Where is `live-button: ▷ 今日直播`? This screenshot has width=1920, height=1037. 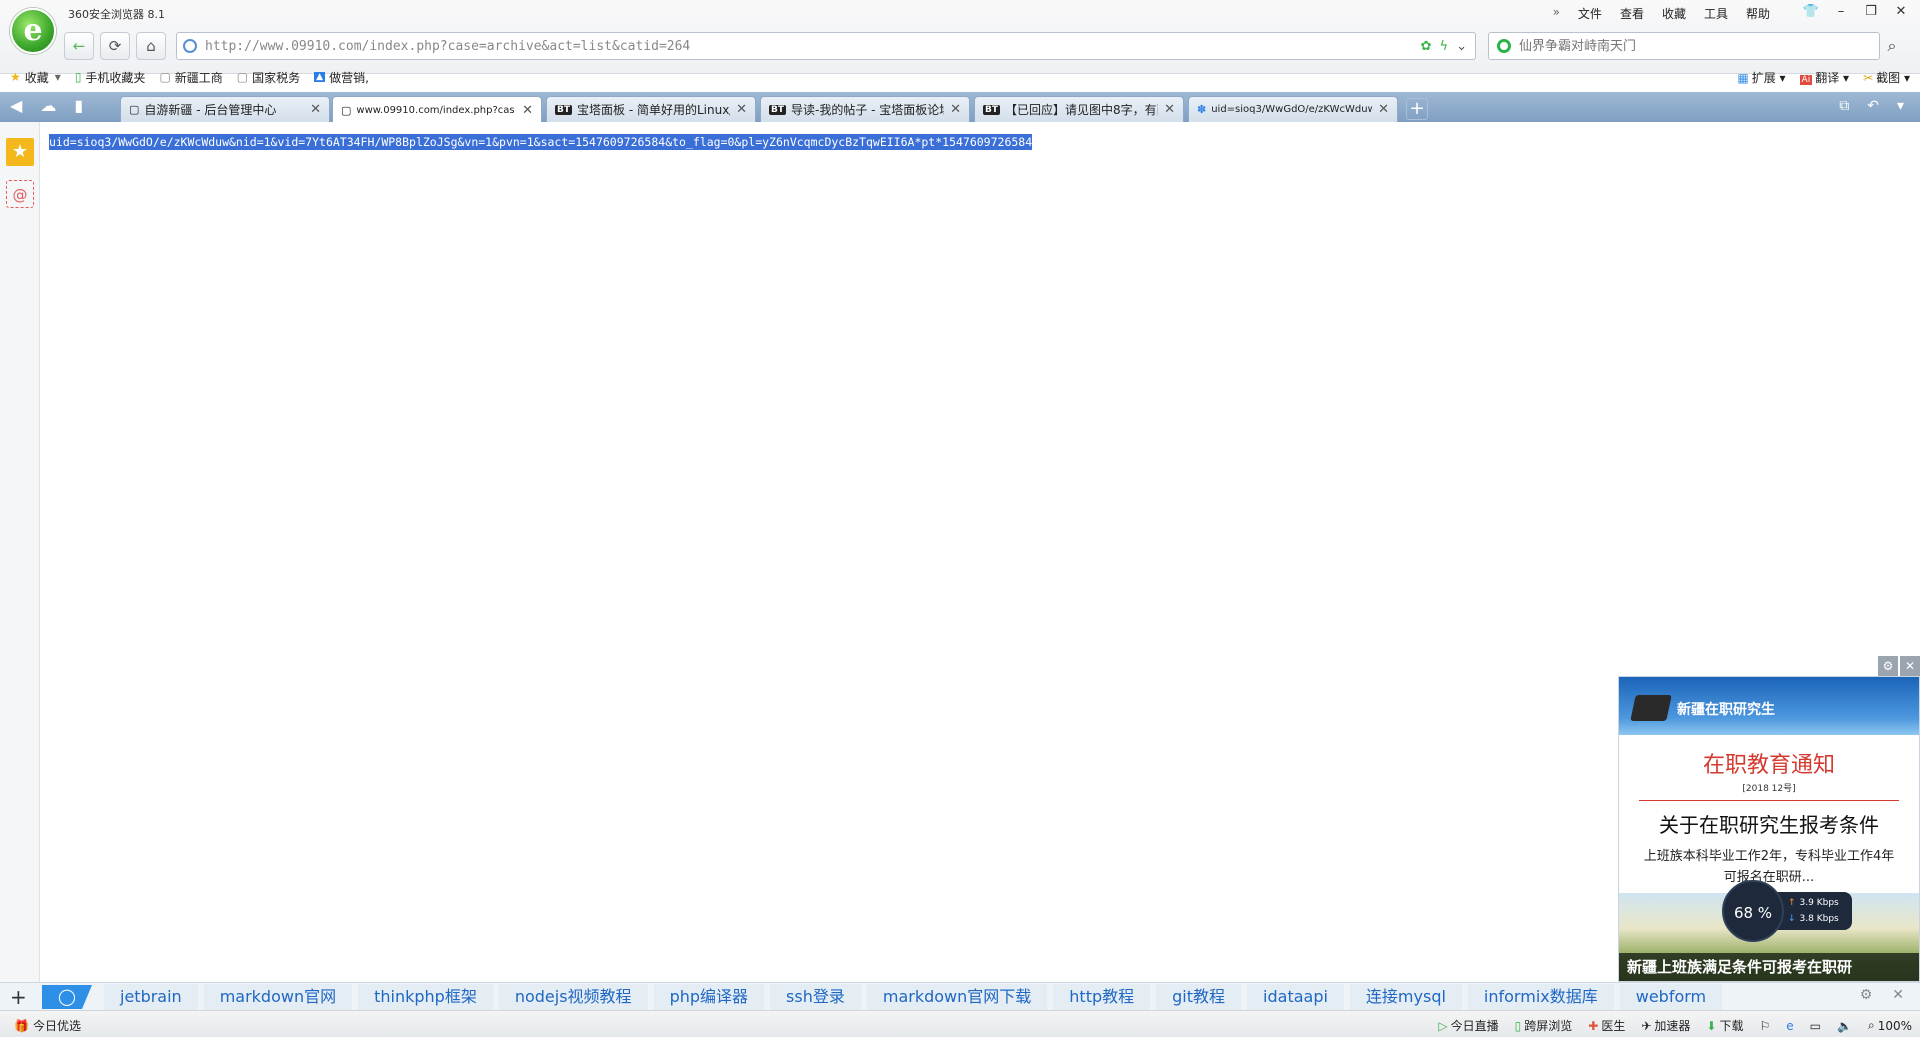
live-button: ▷ 今日直播 is located at coordinates (1468, 1025).